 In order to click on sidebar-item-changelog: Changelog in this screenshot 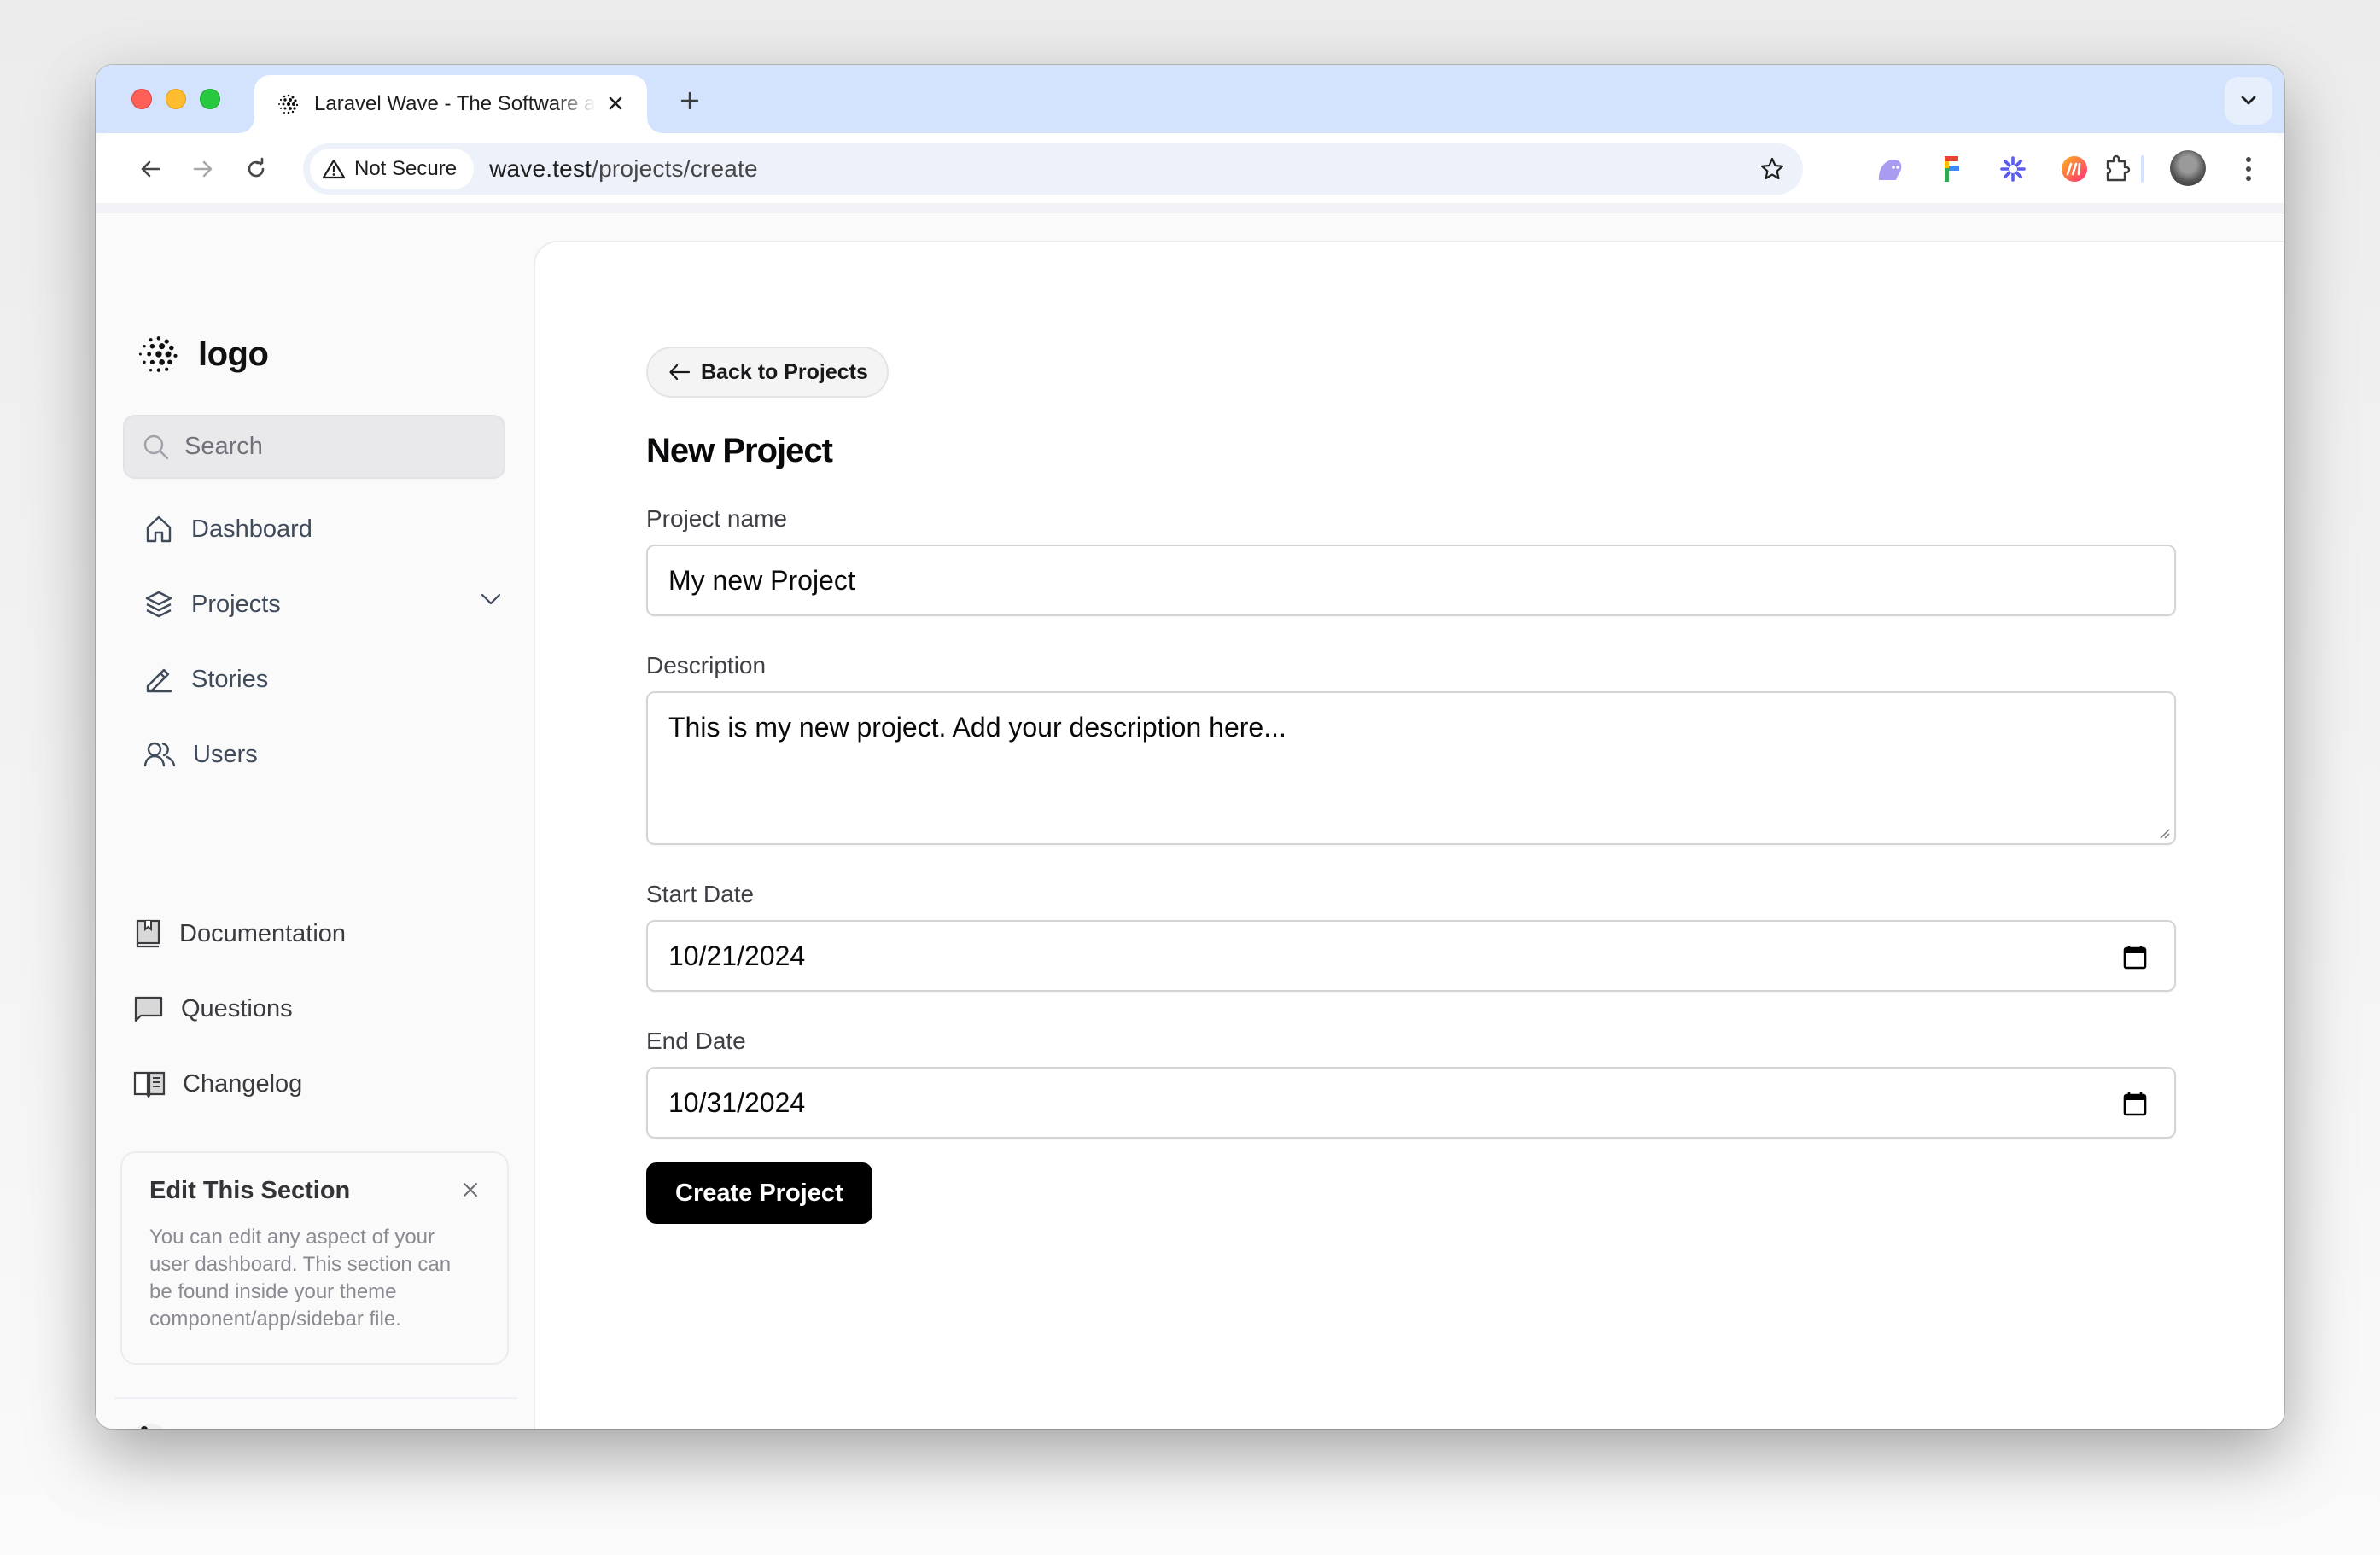, I will do `click(312, 1083)`.